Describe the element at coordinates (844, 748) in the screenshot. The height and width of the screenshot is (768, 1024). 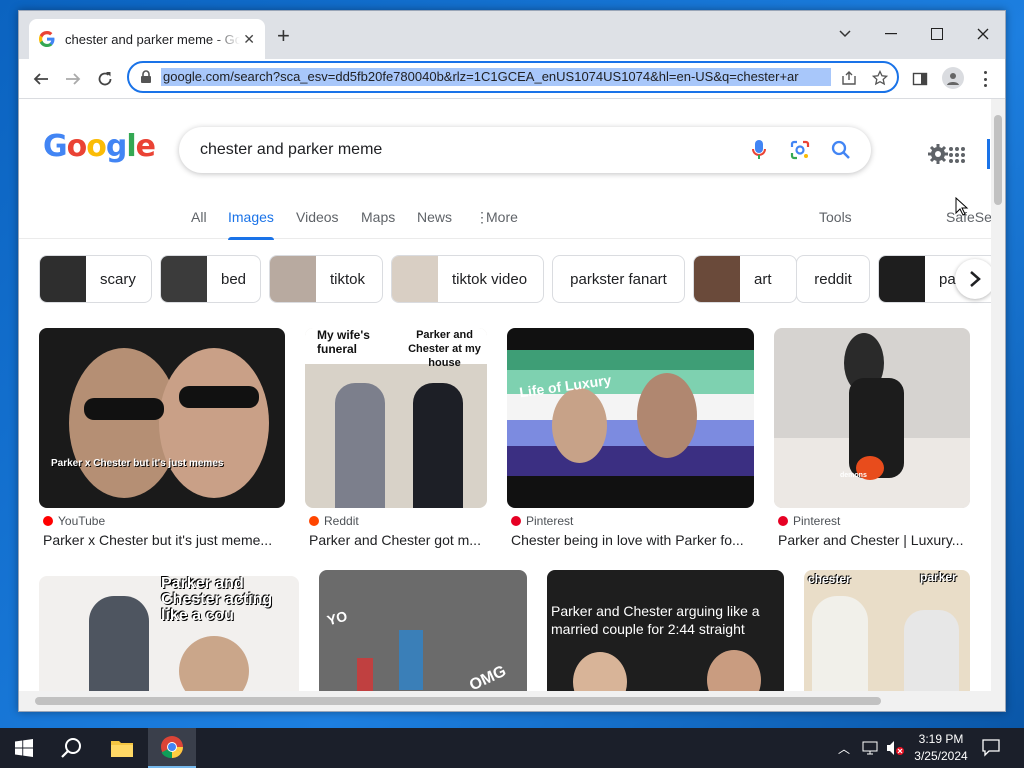
I see `show-hidden-icons-chevron-icon: ︿` at that location.